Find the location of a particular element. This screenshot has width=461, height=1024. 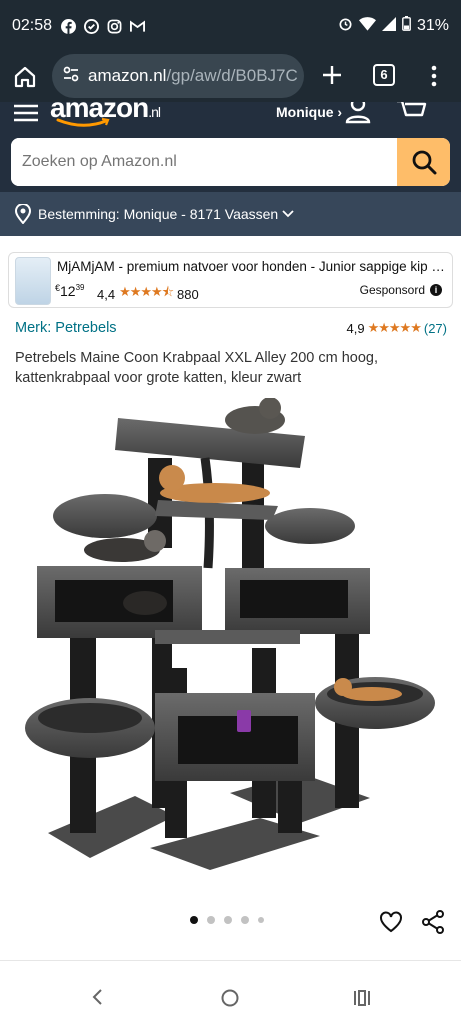

sponsored-product-image is located at coordinates (33, 281).